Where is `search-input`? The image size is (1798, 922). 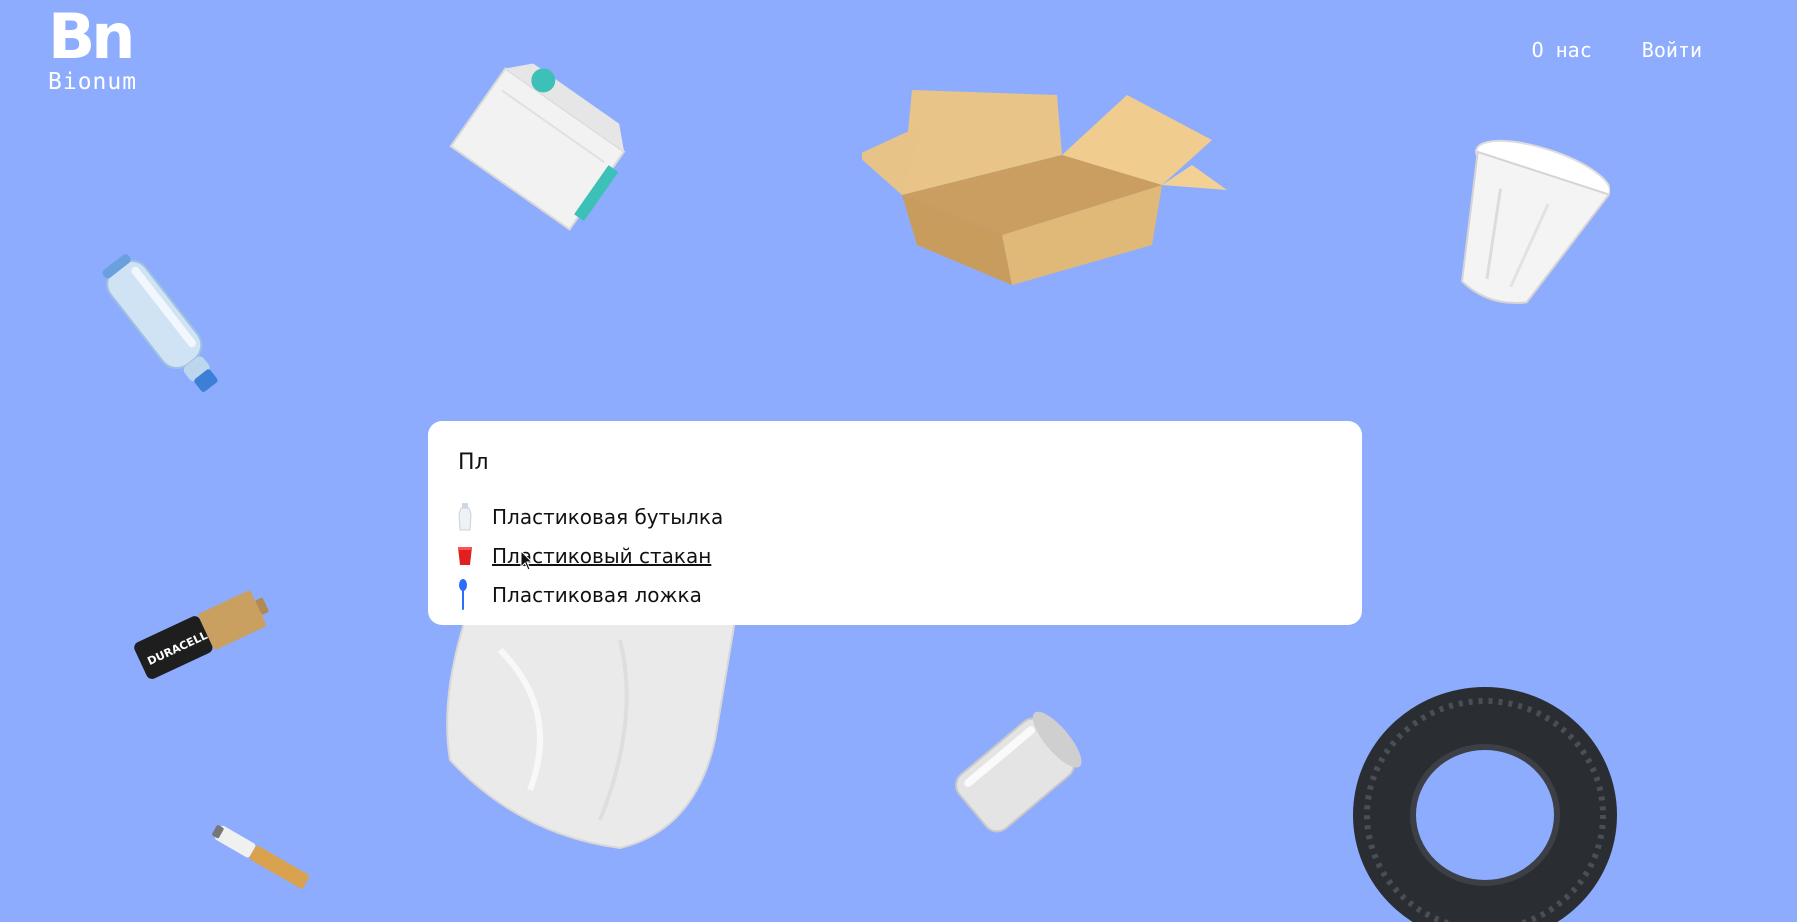 search-input is located at coordinates (888, 462).